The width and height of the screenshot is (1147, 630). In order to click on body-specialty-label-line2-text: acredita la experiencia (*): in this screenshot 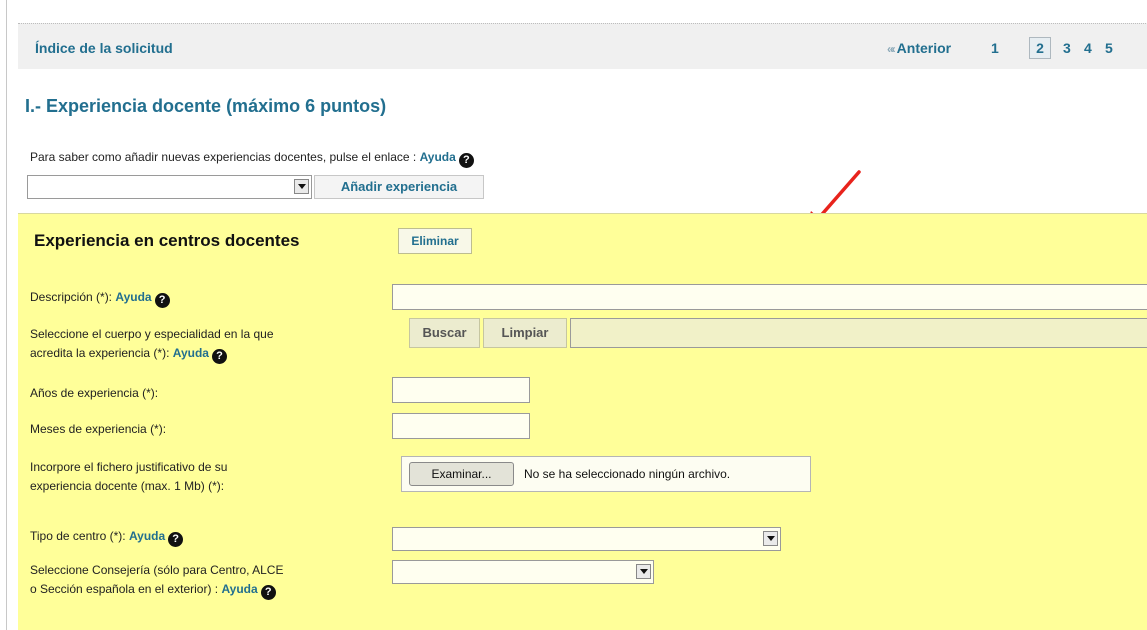, I will do `click(101, 353)`.